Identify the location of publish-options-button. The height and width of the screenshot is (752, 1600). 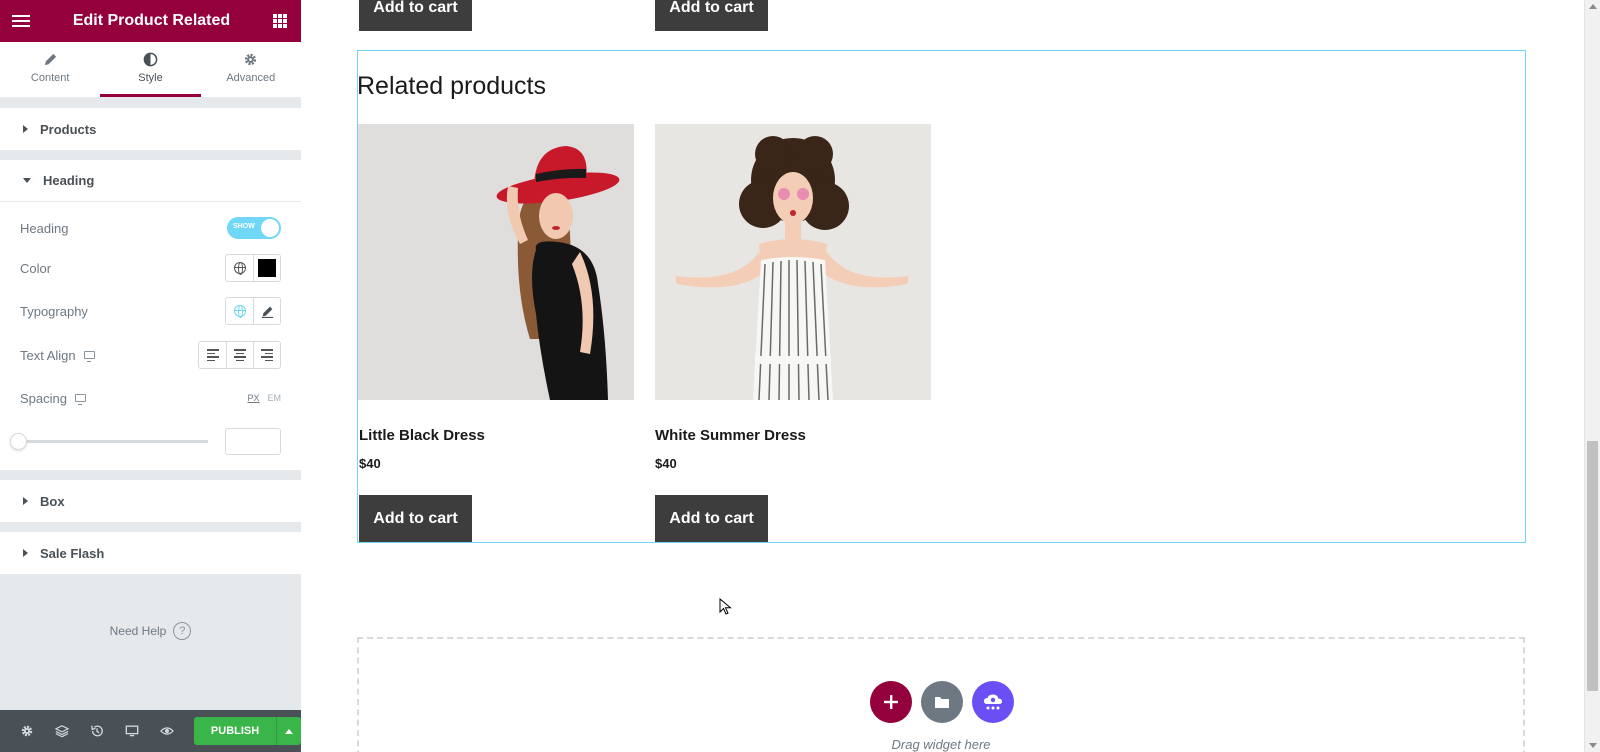
(288, 731).